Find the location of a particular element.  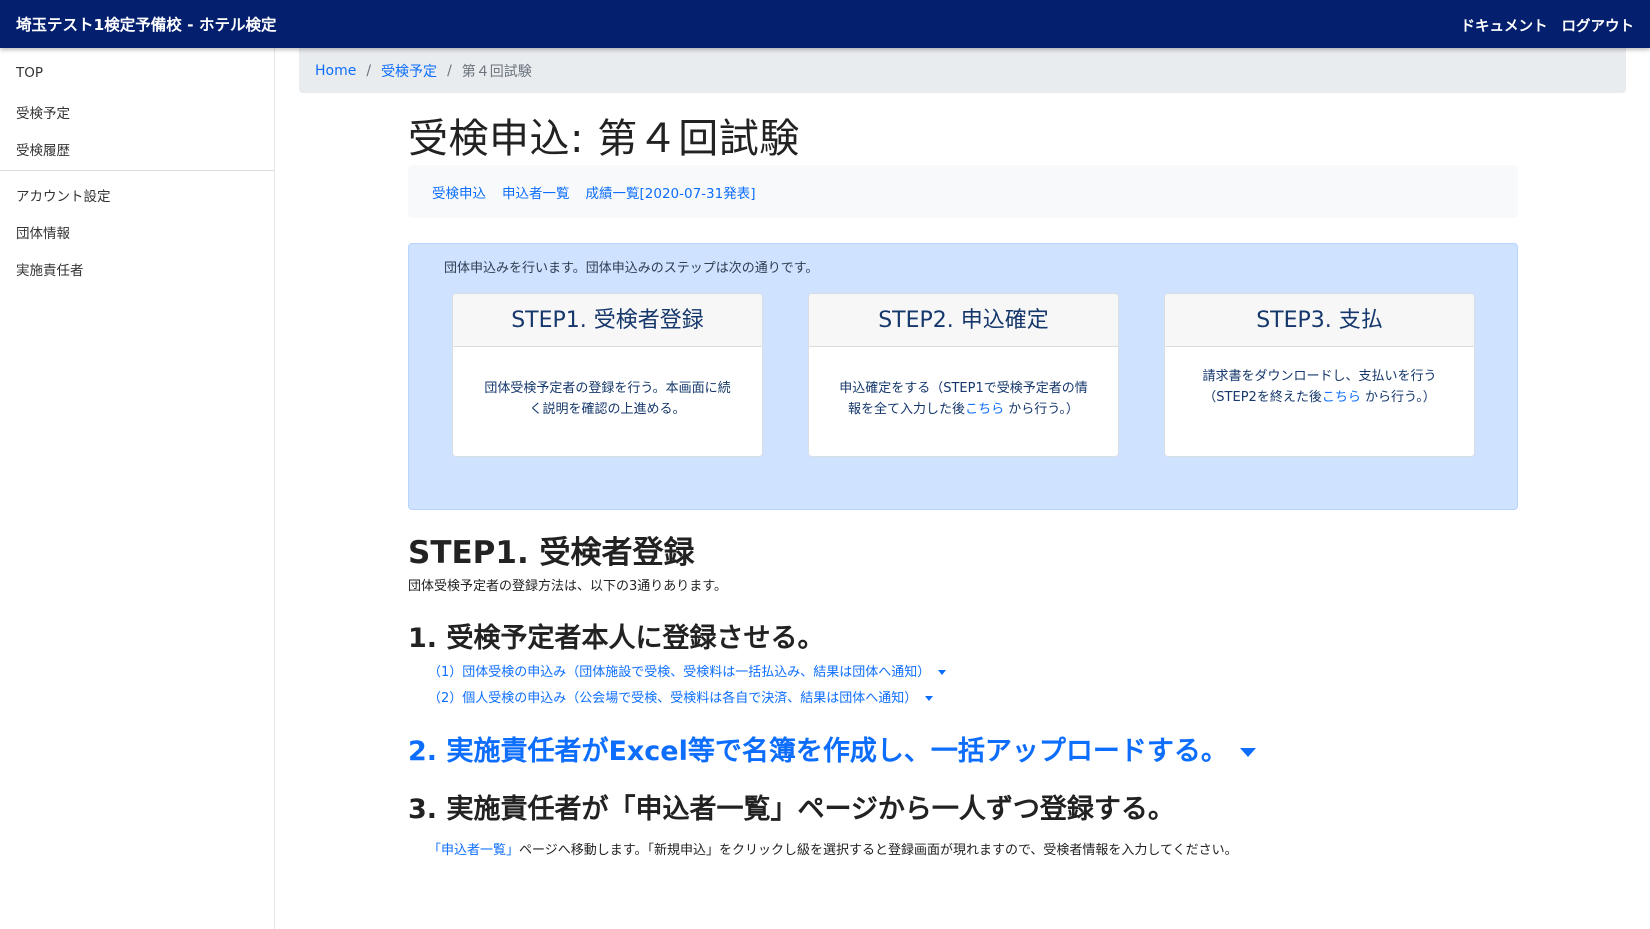

top-navbar: 埼玉テスト1検定予備校 - ホテル検定 ドキュメント ログアウト is located at coordinates (825, 24).